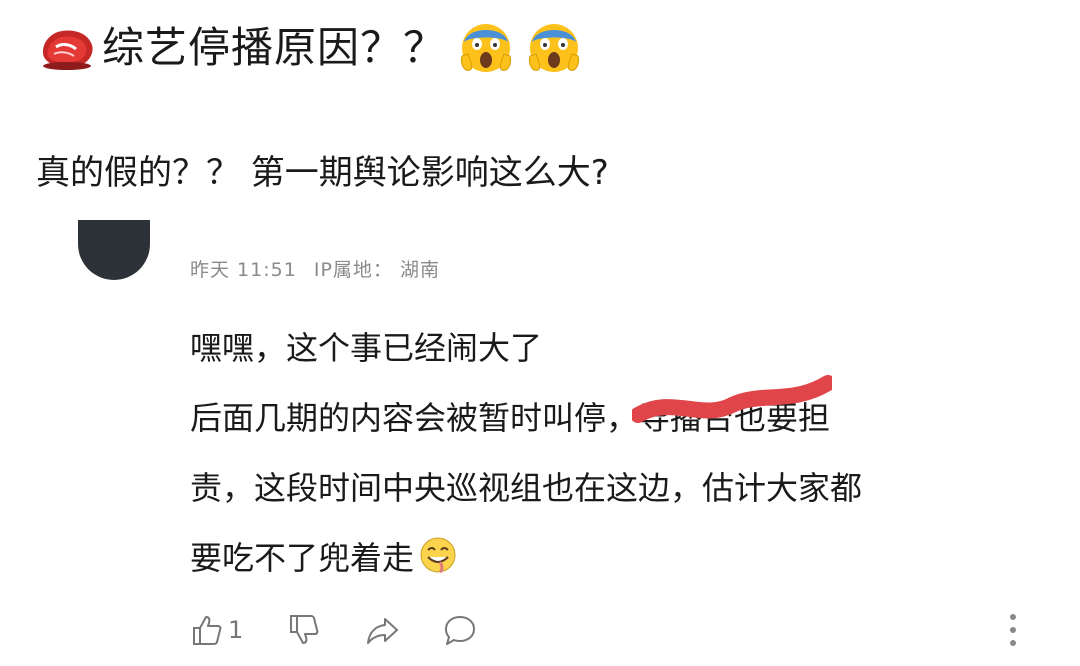 Image resolution: width=1080 pixels, height=666 pixels. I want to click on comment-line: 嘿嘿，这个事已经闹大了, so click(366, 348).